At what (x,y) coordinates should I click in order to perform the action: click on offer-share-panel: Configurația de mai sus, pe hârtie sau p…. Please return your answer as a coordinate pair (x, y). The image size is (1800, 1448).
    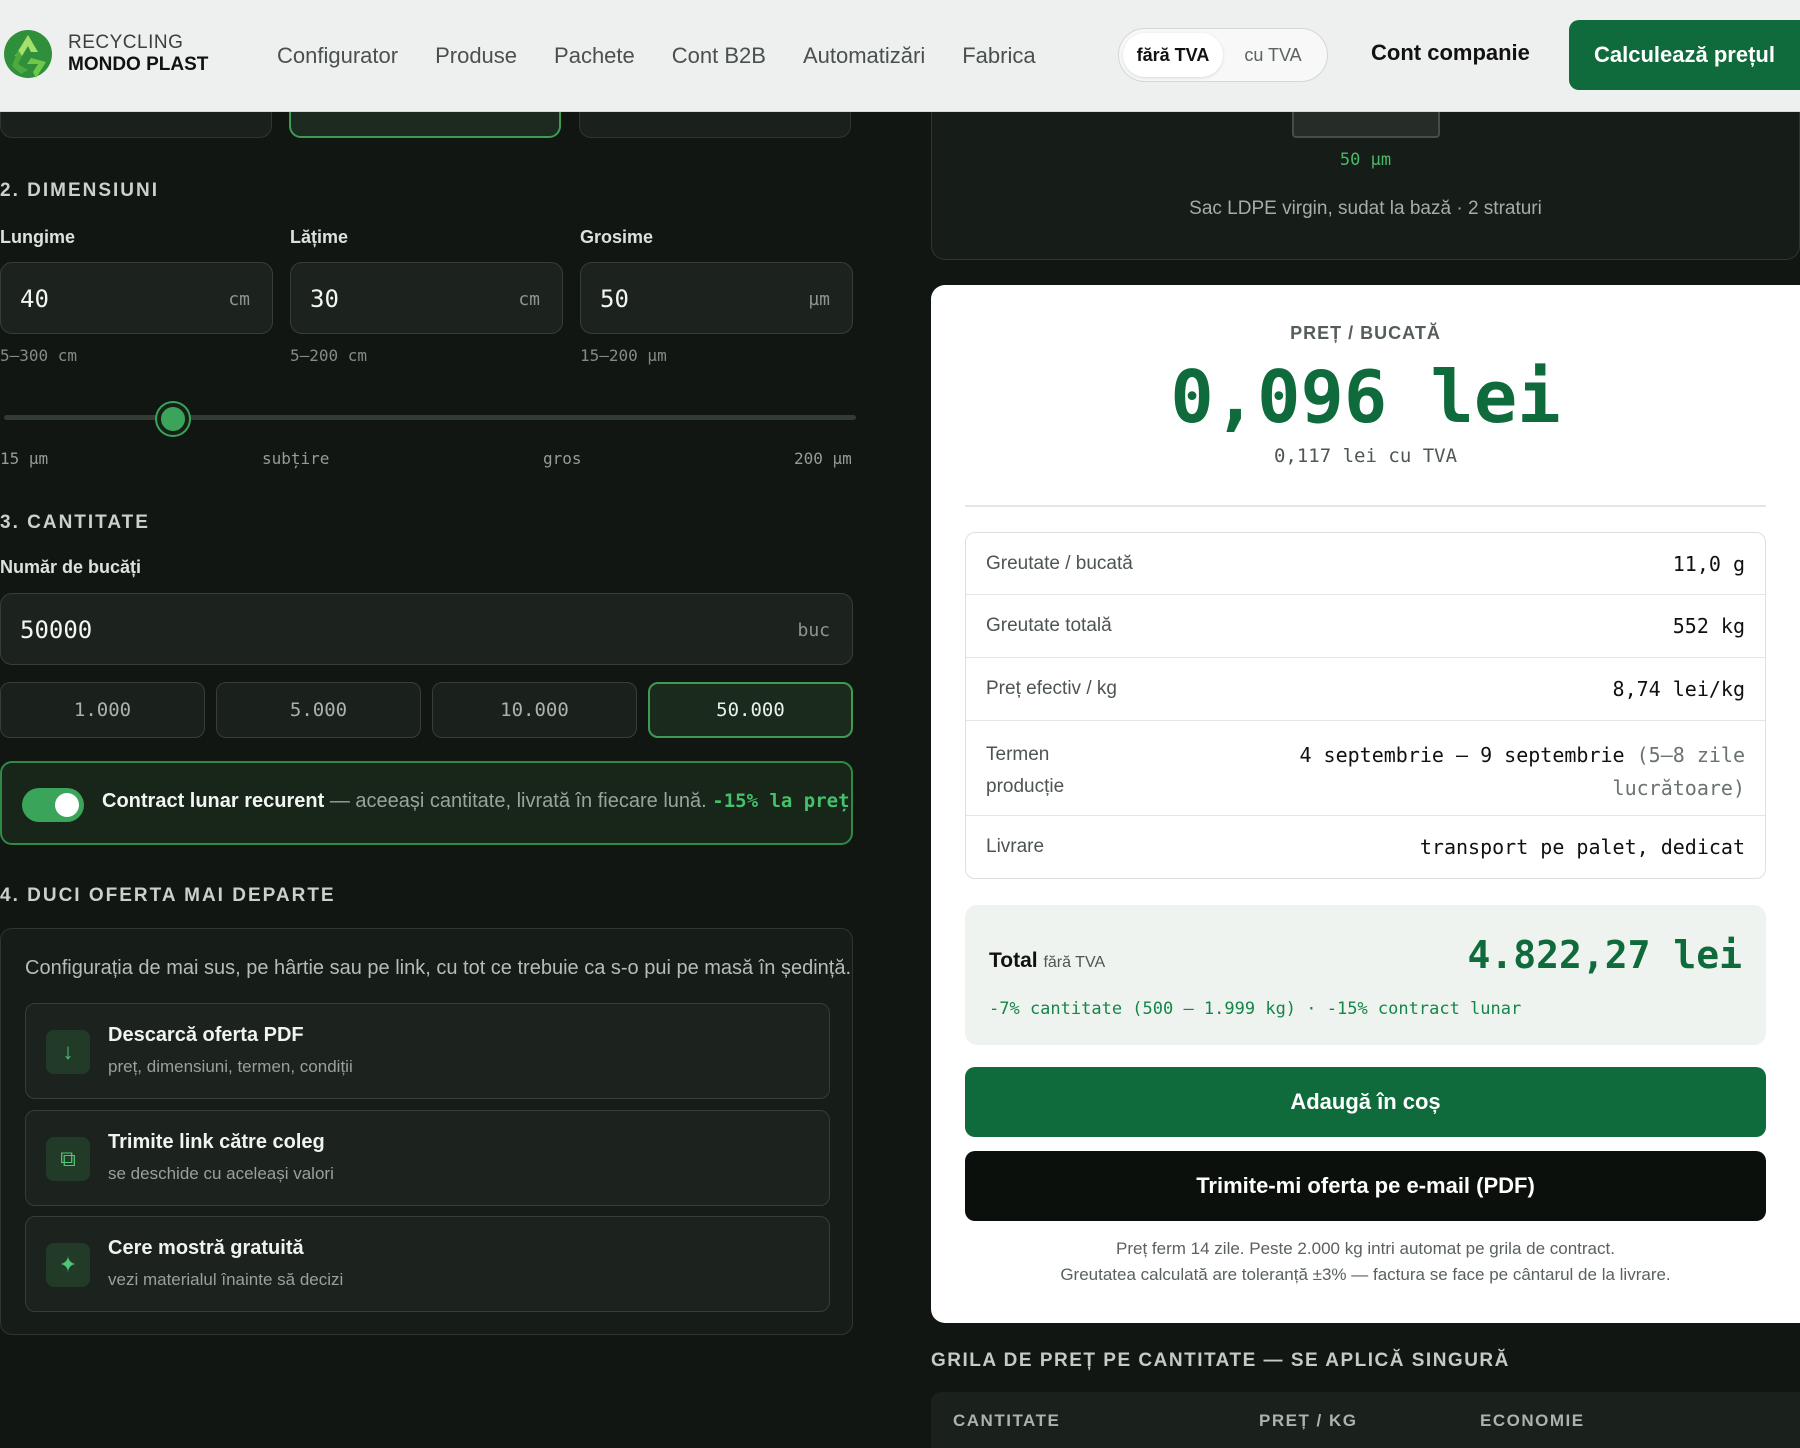
    Looking at the image, I should click on (426, 1131).